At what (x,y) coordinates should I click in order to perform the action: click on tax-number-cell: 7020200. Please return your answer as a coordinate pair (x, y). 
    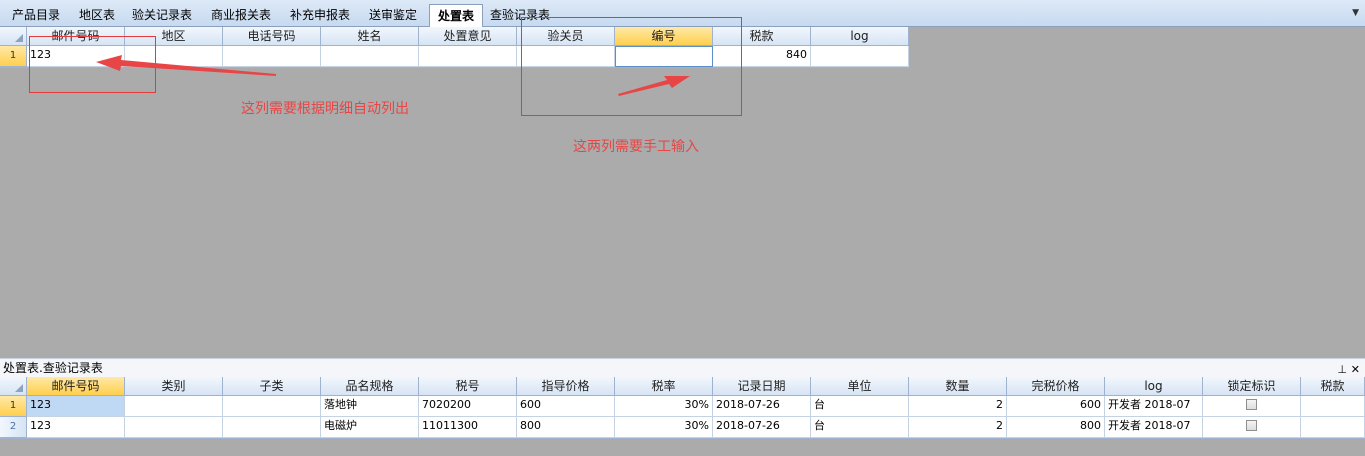
    Looking at the image, I should click on (468, 406).